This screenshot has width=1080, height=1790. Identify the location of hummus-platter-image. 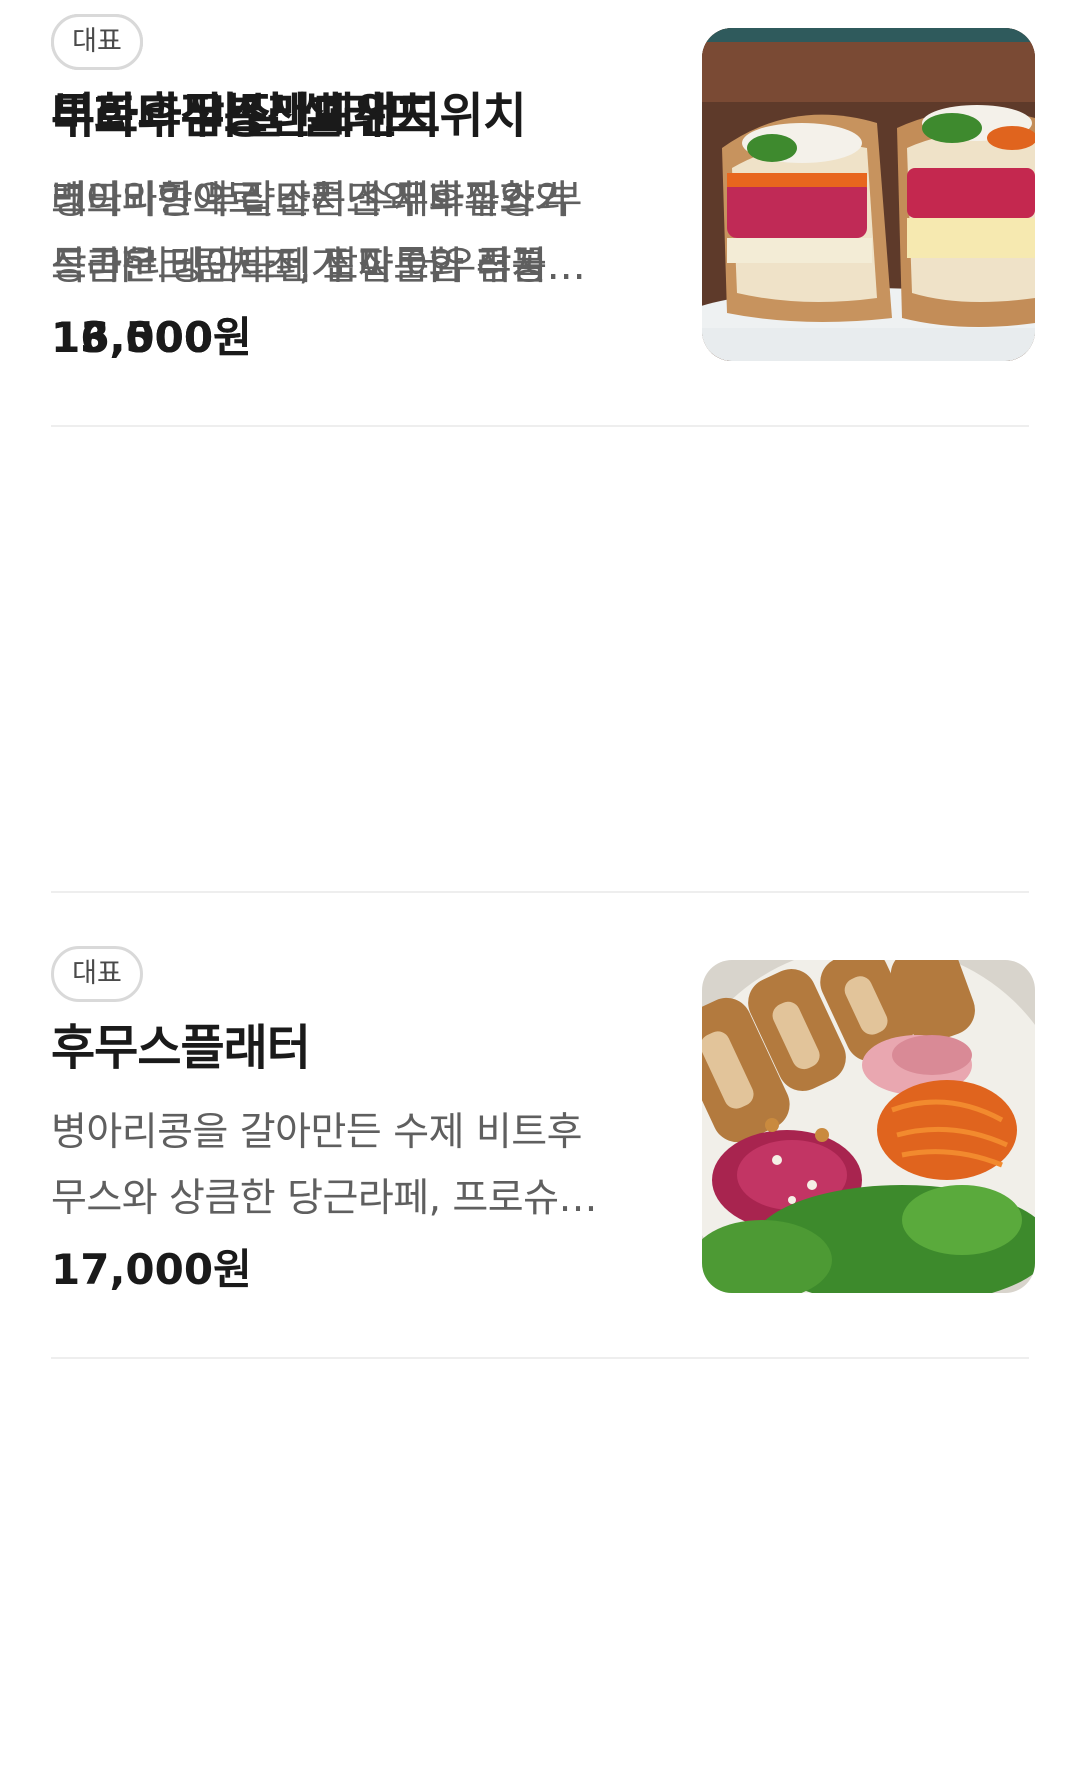
(868, 1126).